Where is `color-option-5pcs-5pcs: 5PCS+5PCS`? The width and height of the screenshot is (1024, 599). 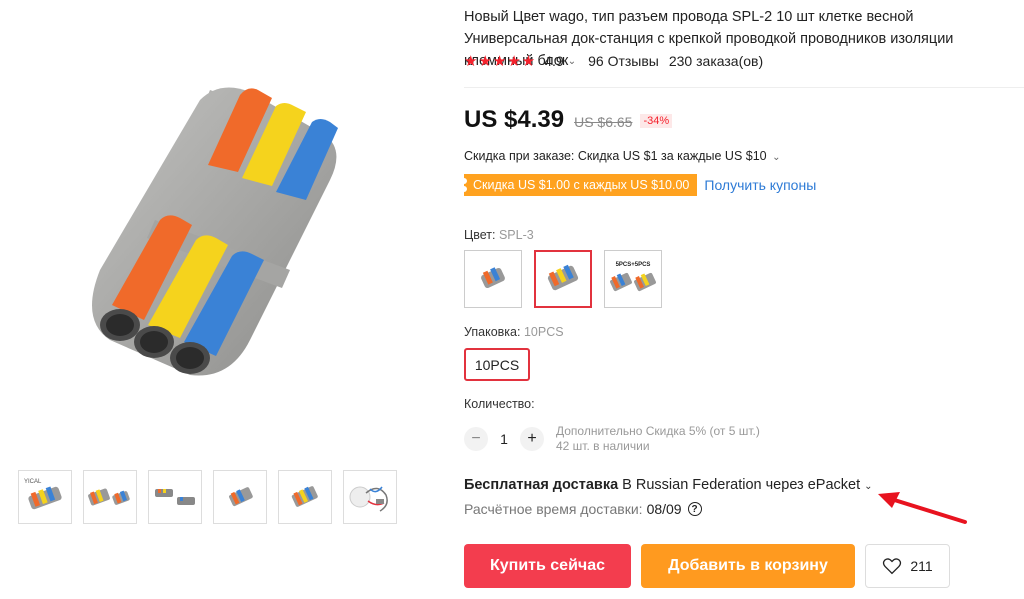
color-option-5pcs-5pcs: 5PCS+5PCS is located at coordinates (633, 279).